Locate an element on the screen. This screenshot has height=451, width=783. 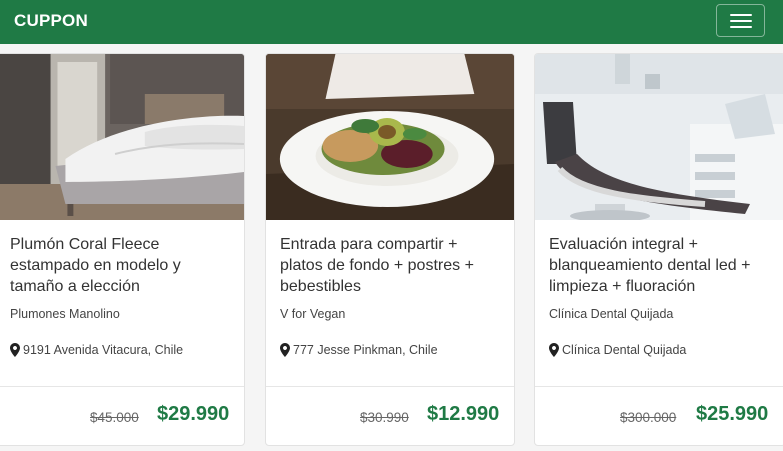
deal-location-text: 9191 Avenida Vitacura, Chile is located at coordinates (103, 350).